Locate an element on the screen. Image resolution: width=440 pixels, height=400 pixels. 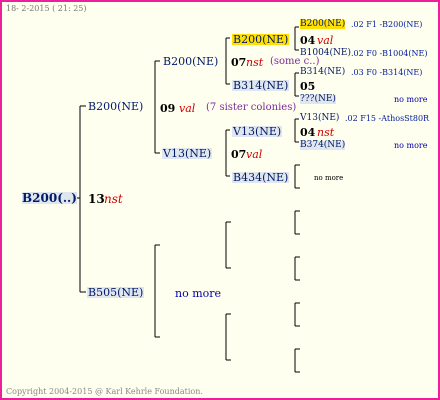
gen2-node-0: B200(NE) is located at coordinates (190, 61).